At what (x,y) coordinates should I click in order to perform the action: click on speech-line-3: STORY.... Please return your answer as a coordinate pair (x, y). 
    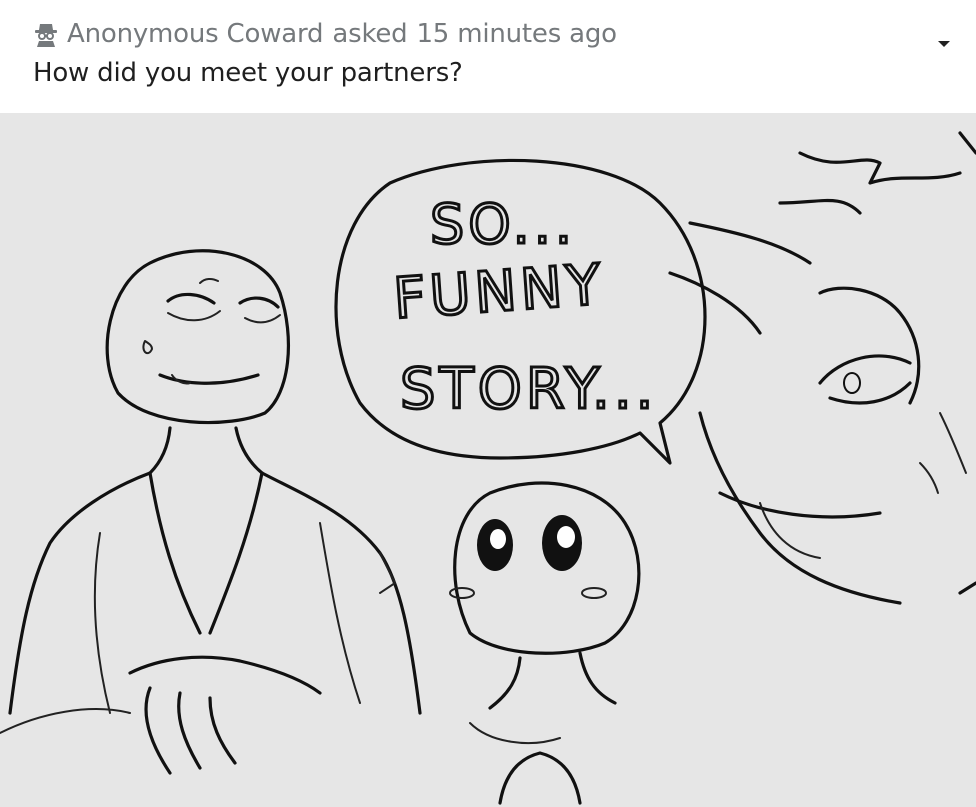
    Looking at the image, I should click on (528, 389).